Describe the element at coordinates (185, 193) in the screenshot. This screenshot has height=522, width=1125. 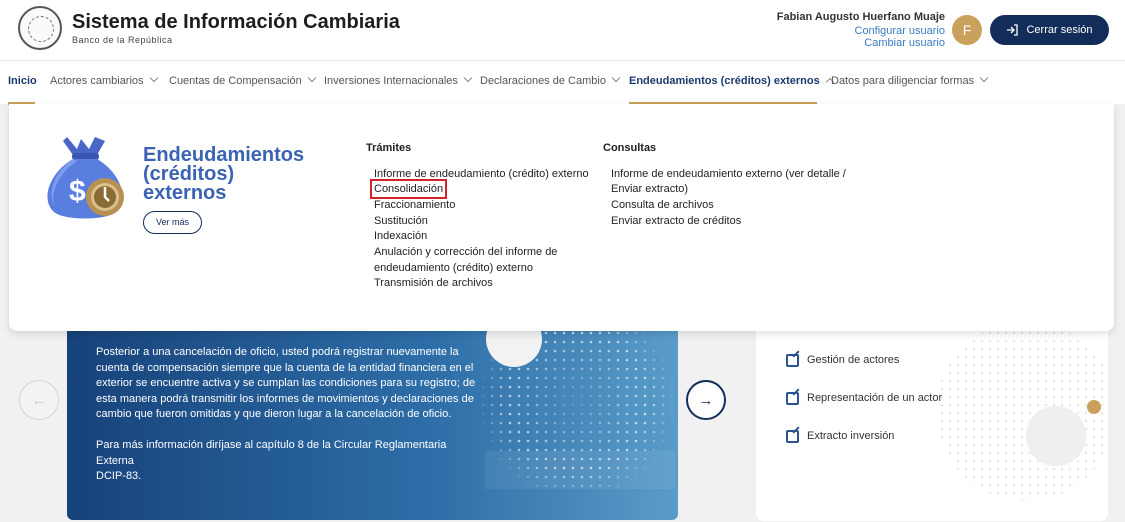
I see `mega-title-line: externos` at that location.